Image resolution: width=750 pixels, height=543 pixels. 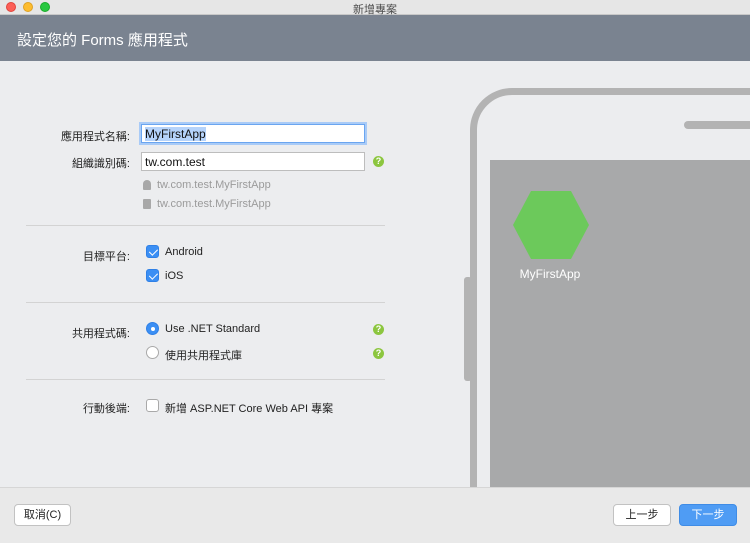 What do you see at coordinates (375, 8) in the screenshot?
I see `title-bar: 新增專案` at bounding box center [375, 8].